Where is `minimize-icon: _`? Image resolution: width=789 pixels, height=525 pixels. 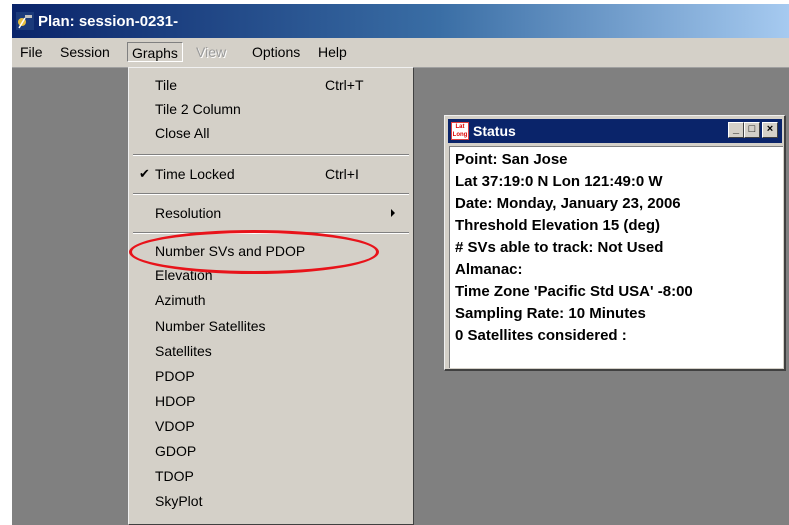 minimize-icon: _ is located at coordinates (736, 129).